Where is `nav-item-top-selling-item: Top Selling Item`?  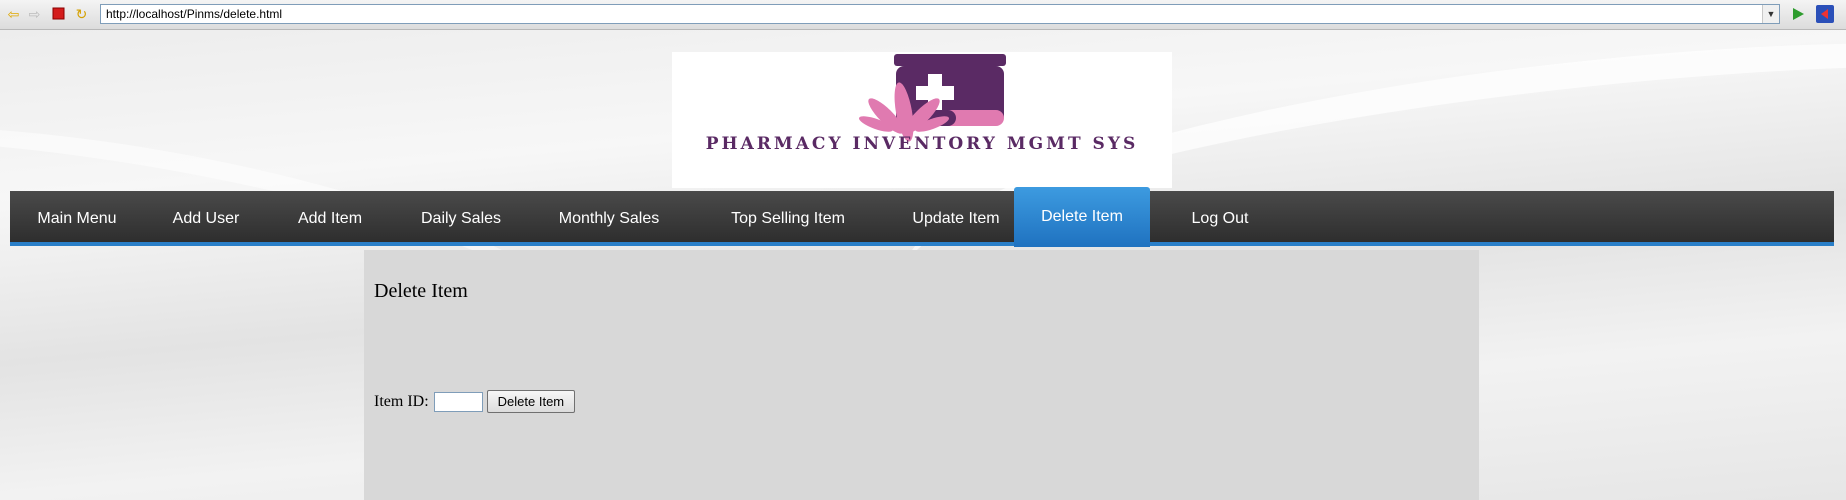
nav-item-top-selling-item: Top Selling Item is located at coordinates (788, 218).